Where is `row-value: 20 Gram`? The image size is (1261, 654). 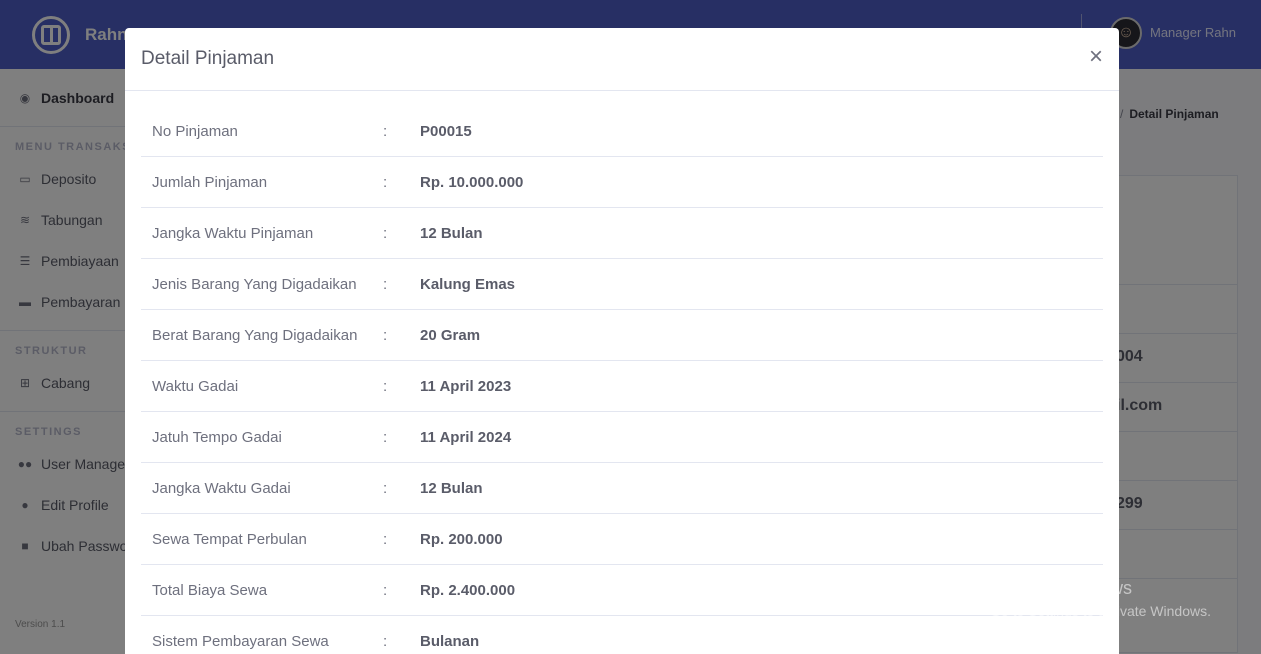 row-value: 20 Gram is located at coordinates (756, 335).